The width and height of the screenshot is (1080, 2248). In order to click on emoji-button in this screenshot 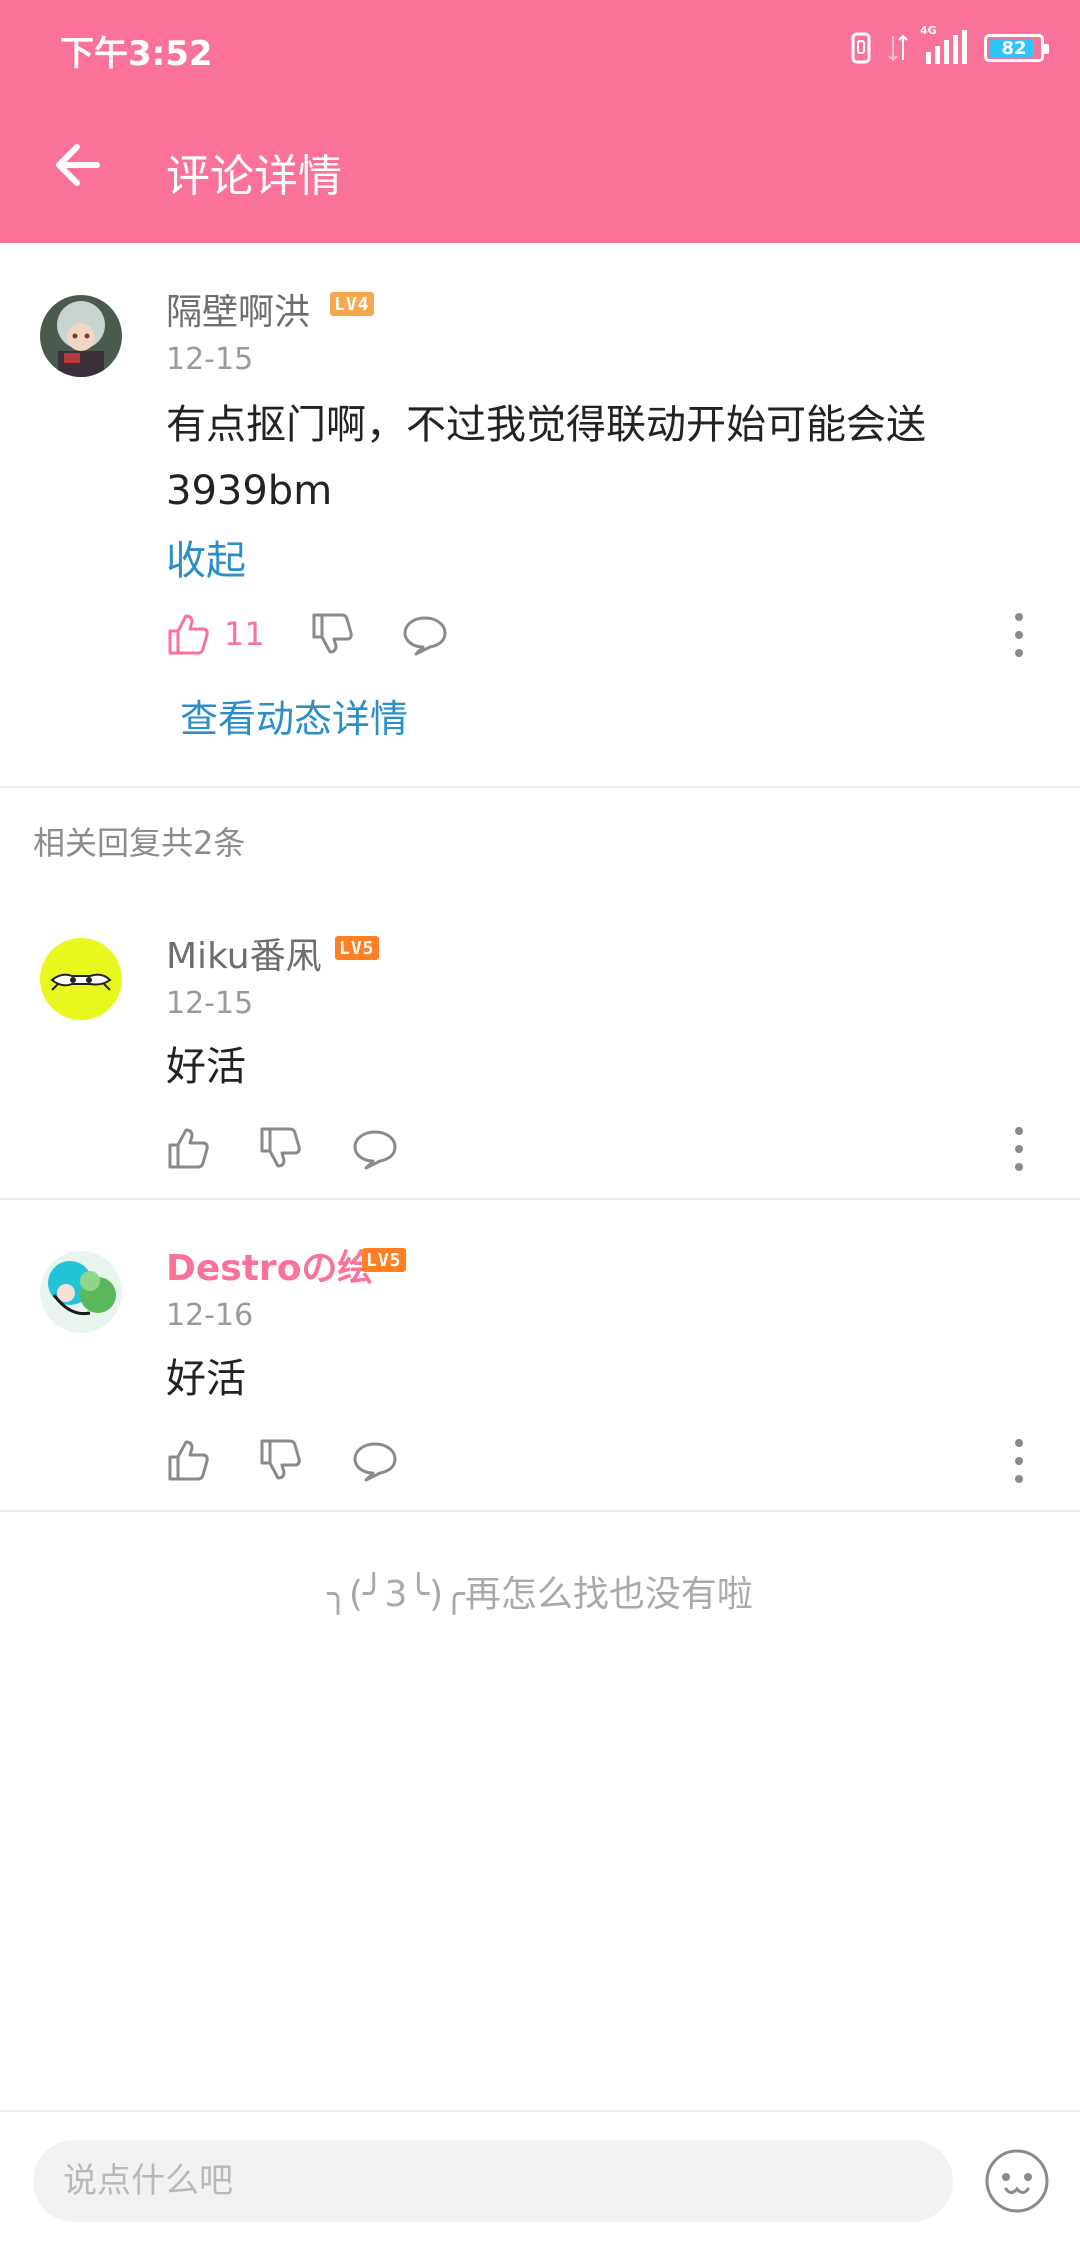, I will do `click(1017, 2181)`.